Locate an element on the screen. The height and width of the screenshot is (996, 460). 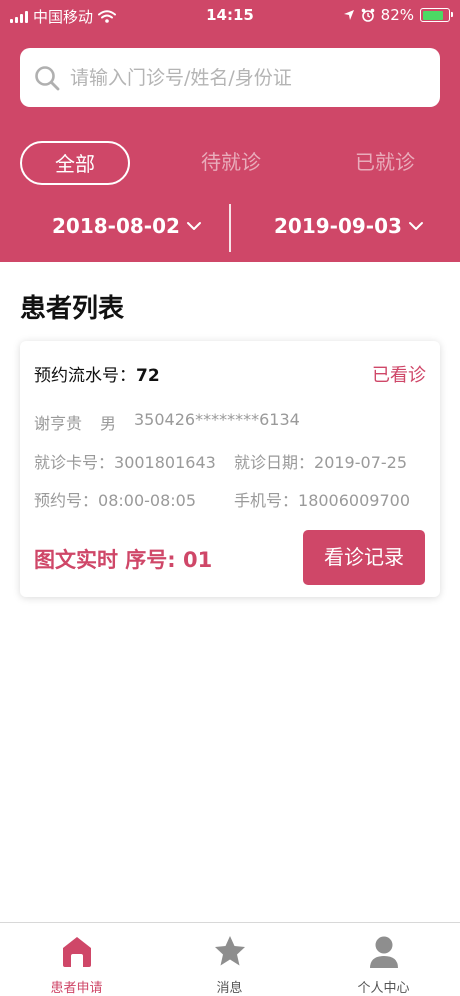
appointment-number: 预约号：08:00-08:05 is located at coordinates (115, 499).